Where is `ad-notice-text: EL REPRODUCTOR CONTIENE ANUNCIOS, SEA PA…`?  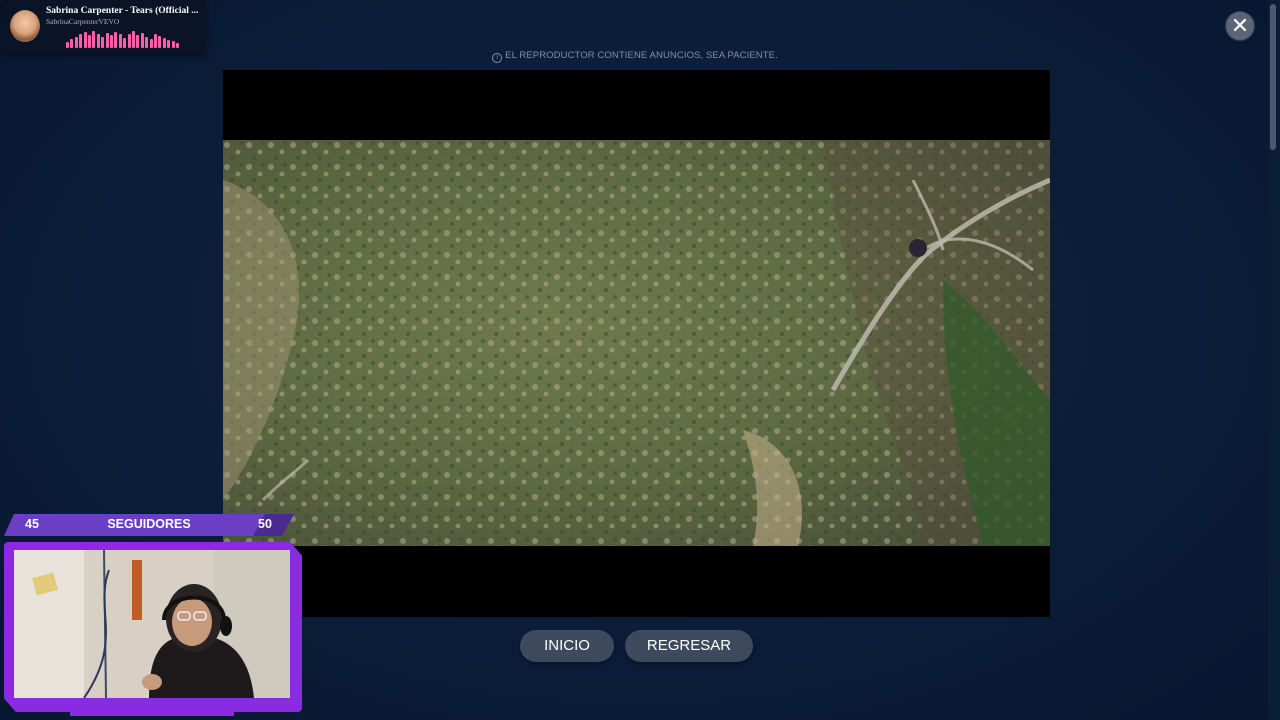
ad-notice-text: EL REPRODUCTOR CONTIENE ANUNCIOS, SEA PA… is located at coordinates (641, 55).